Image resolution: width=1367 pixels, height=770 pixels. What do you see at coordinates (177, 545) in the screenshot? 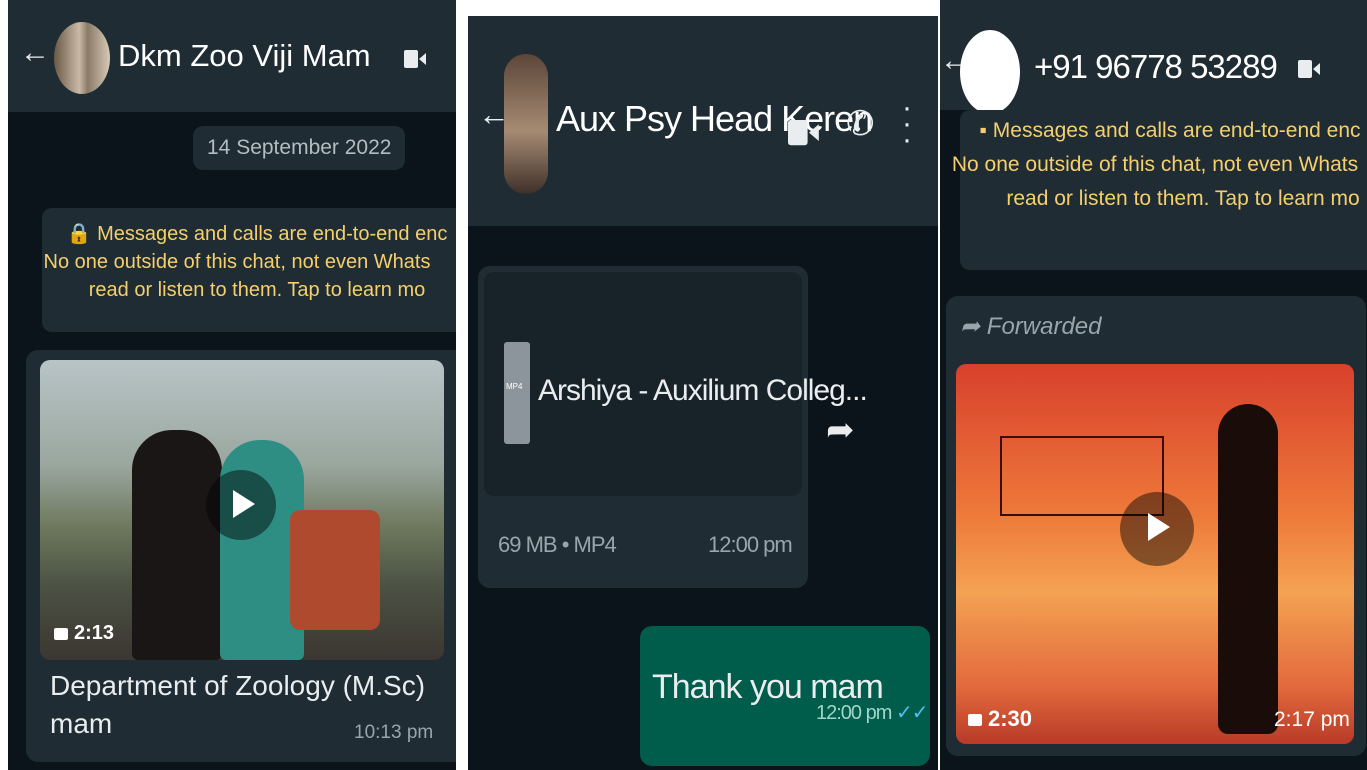
I see `person-figure` at bounding box center [177, 545].